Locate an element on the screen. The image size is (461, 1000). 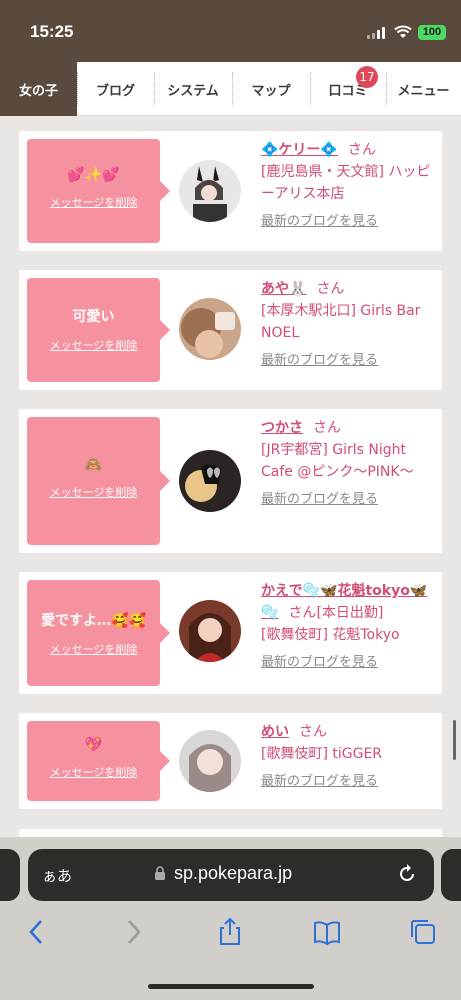
tab-menu: メニュー is located at coordinates (423, 89).